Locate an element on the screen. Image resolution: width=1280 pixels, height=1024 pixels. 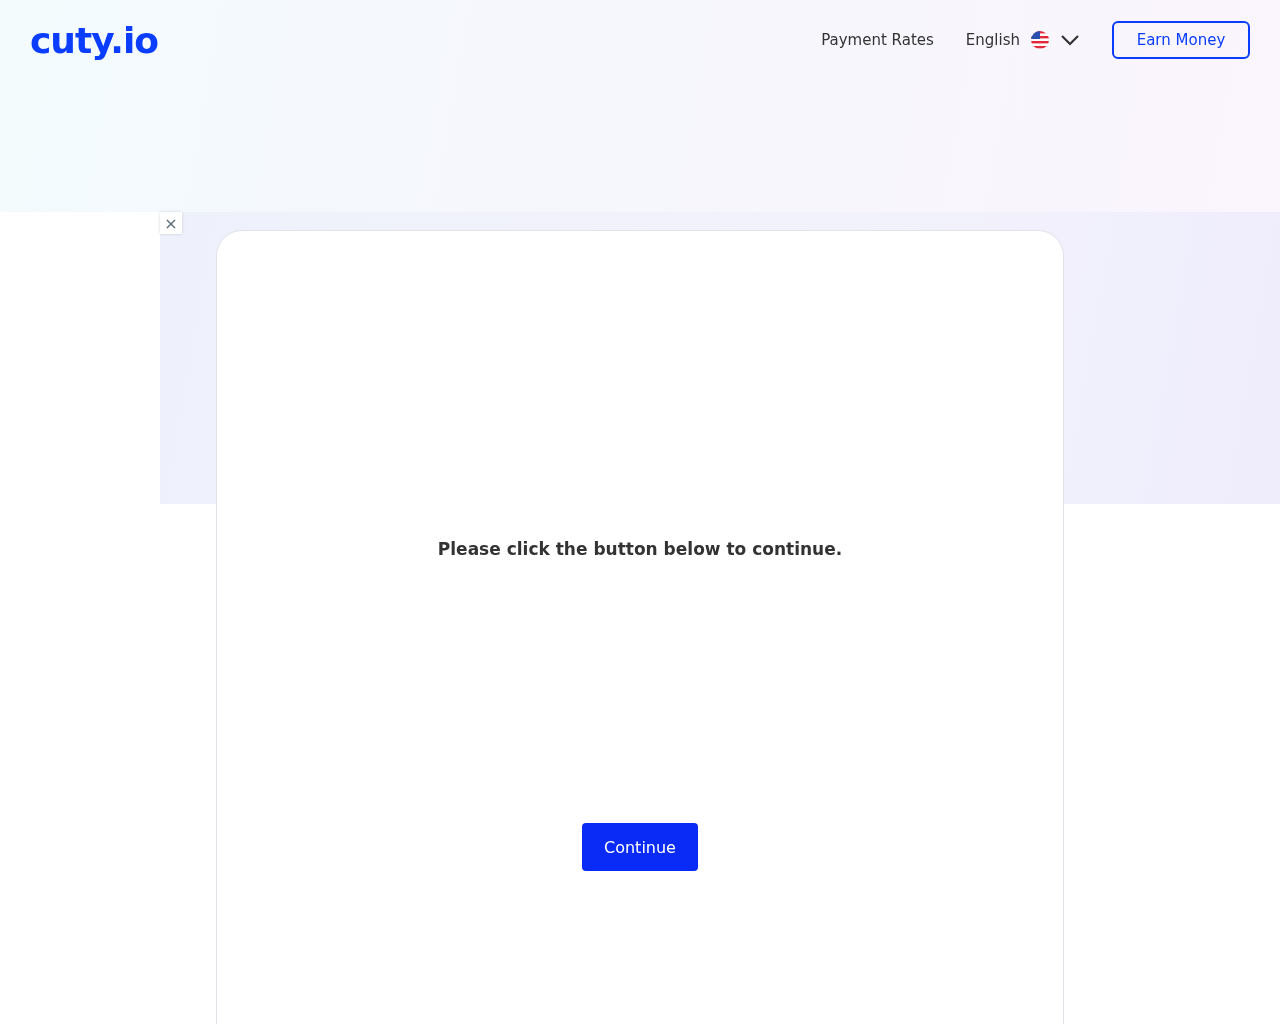
message-text: Please click the button below to continue. is located at coordinates (640, 549).